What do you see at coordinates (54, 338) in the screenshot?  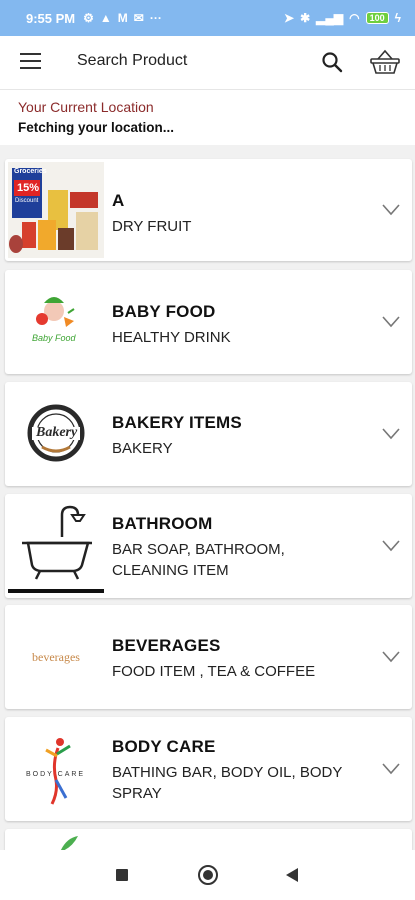 I see `baby-food-label: Baby Food` at bounding box center [54, 338].